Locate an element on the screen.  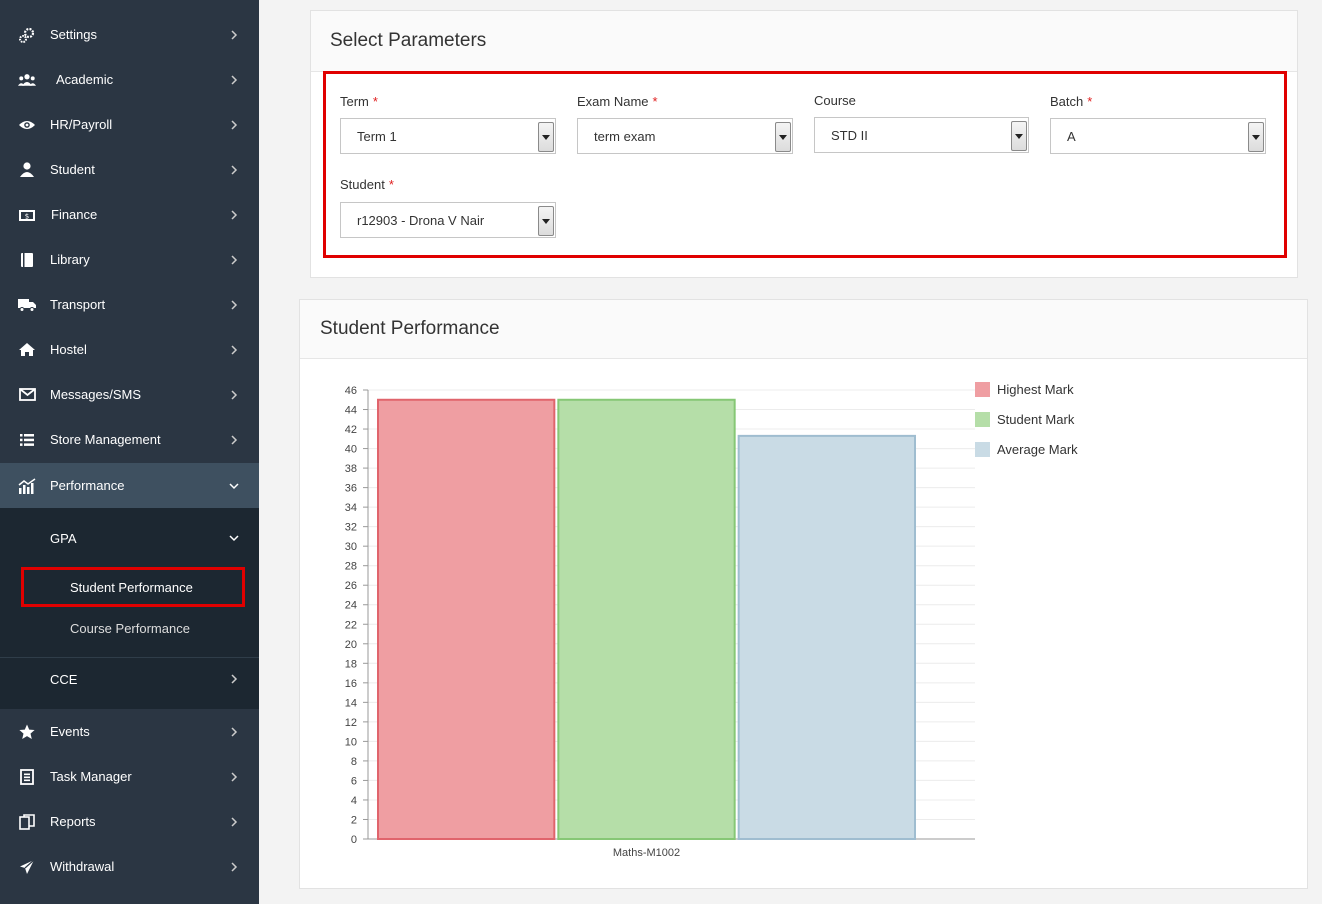
home-icon is located at coordinates (27, 350).